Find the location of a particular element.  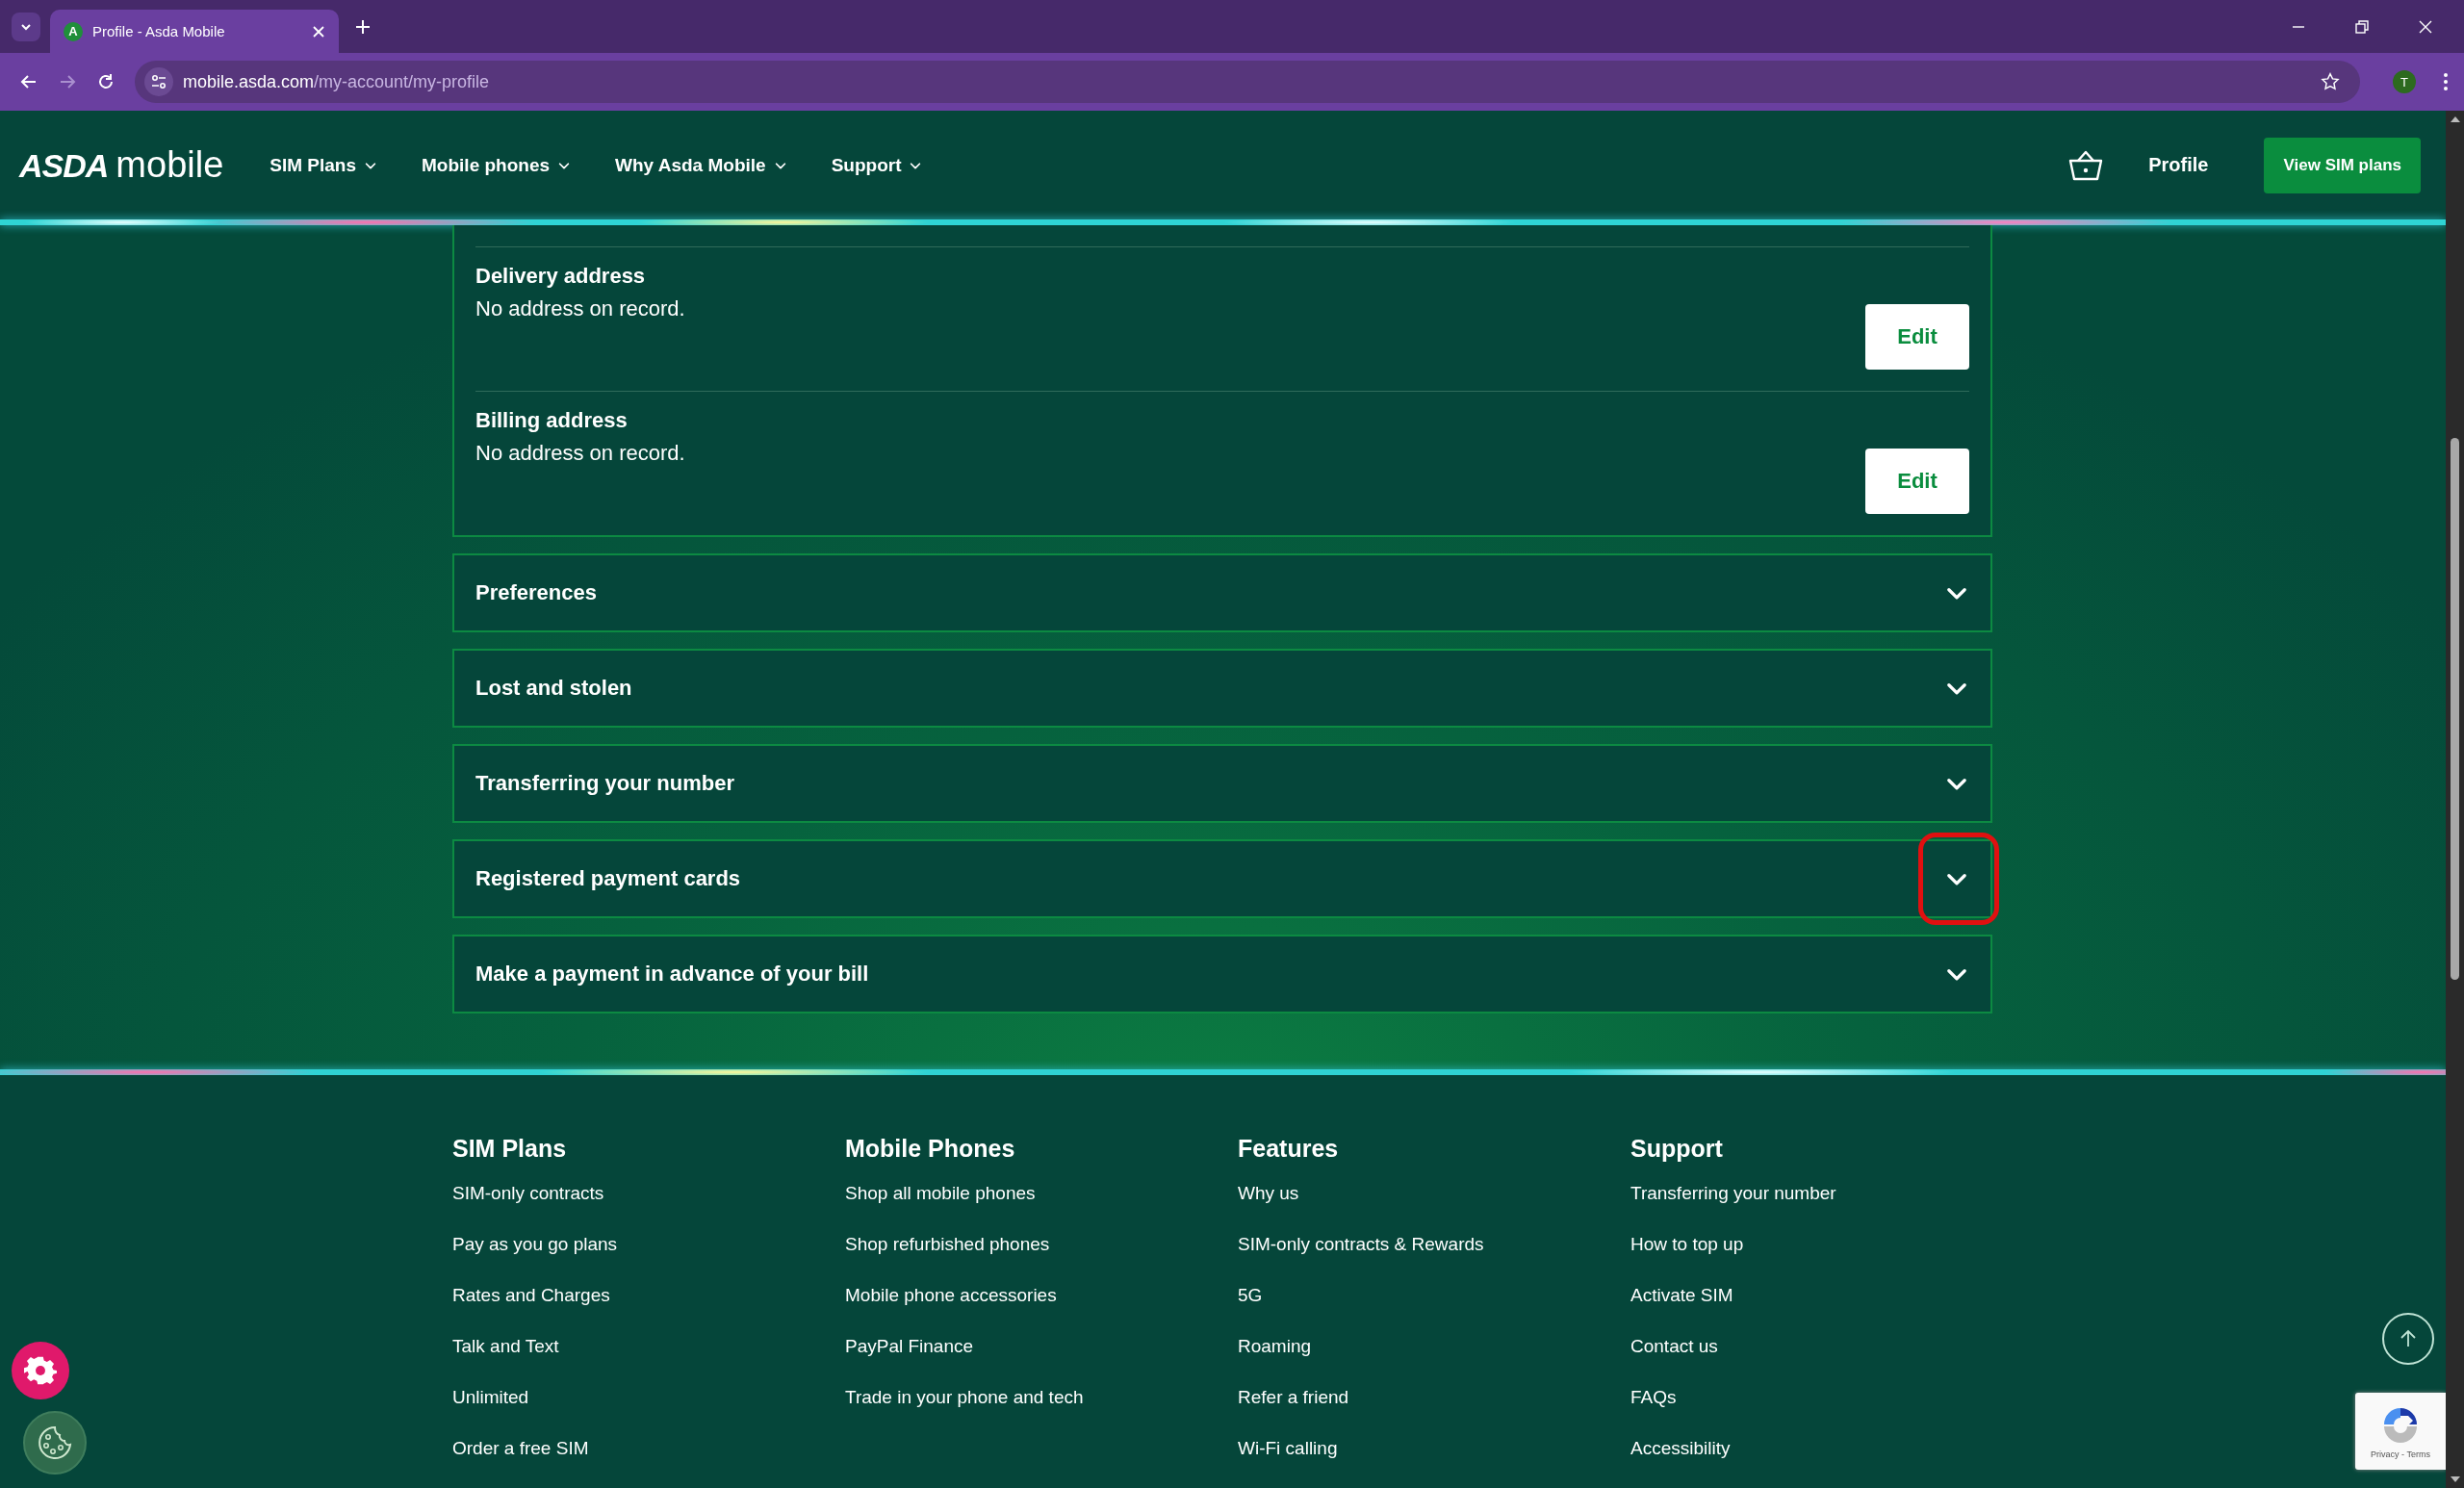

profile-avatar: T is located at coordinates (2404, 82).